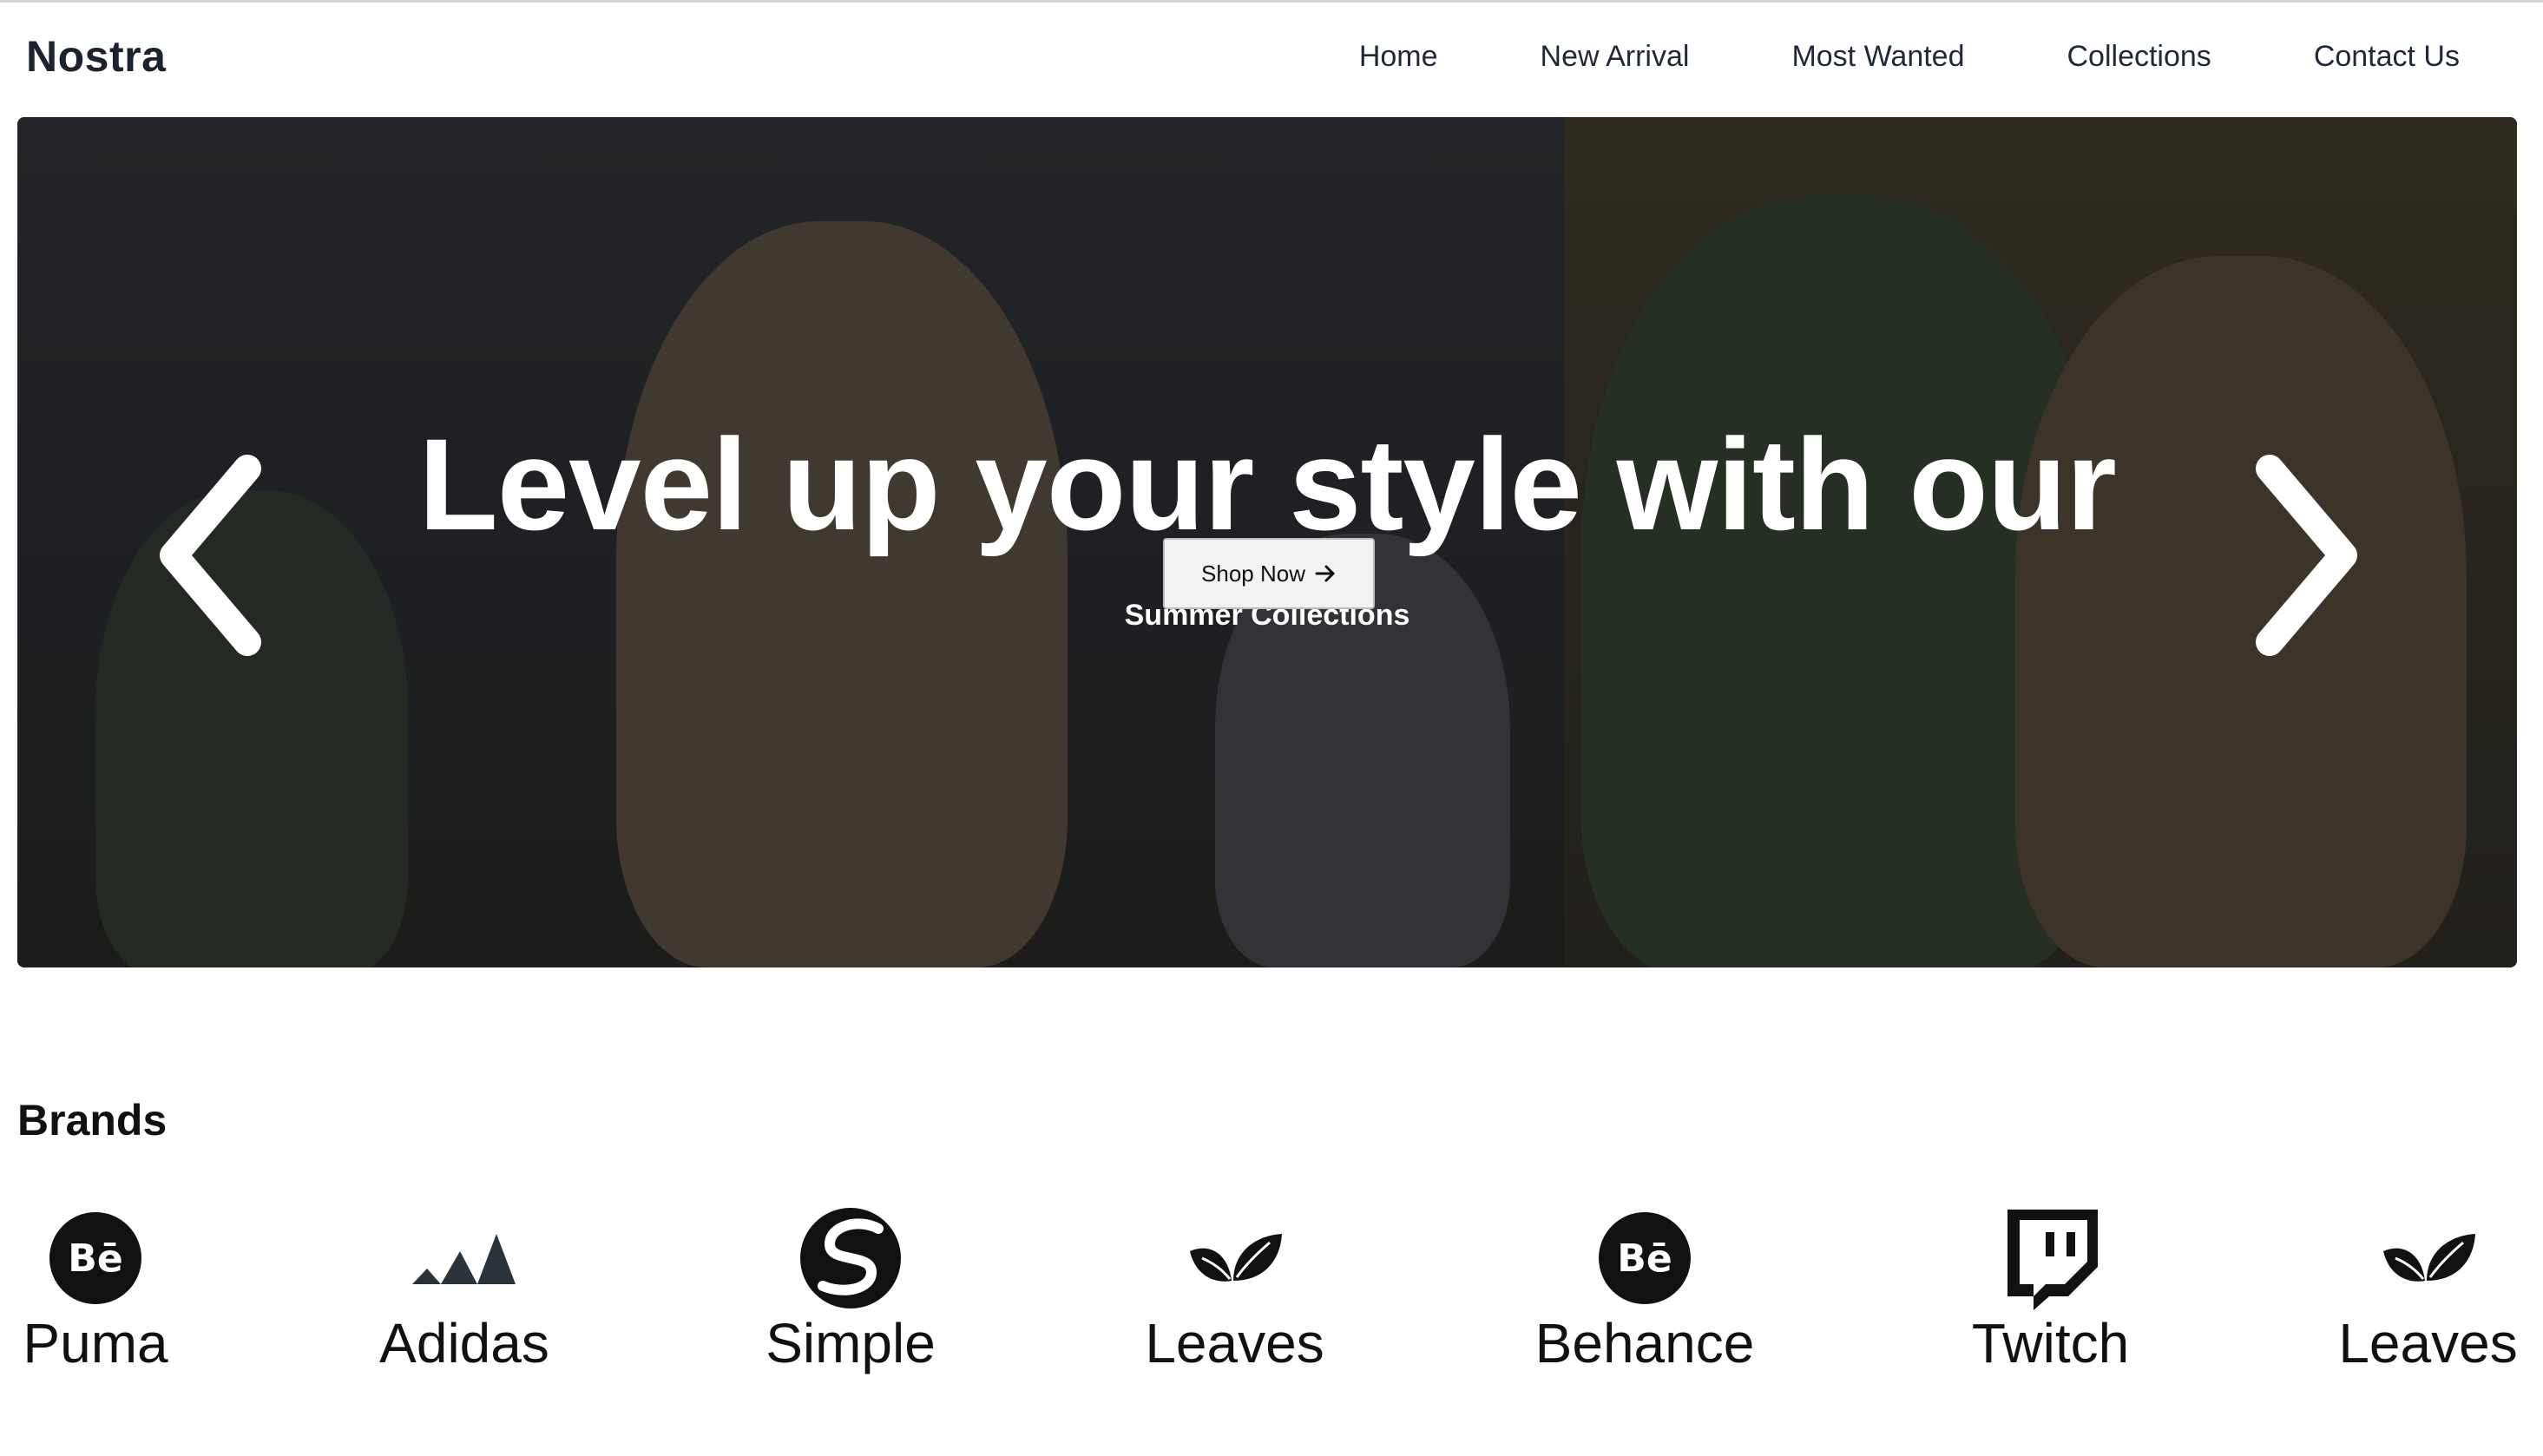 The height and width of the screenshot is (1456, 2543). Describe the element at coordinates (1267, 484) in the screenshot. I see `hero-title: Level up your style with our` at that location.